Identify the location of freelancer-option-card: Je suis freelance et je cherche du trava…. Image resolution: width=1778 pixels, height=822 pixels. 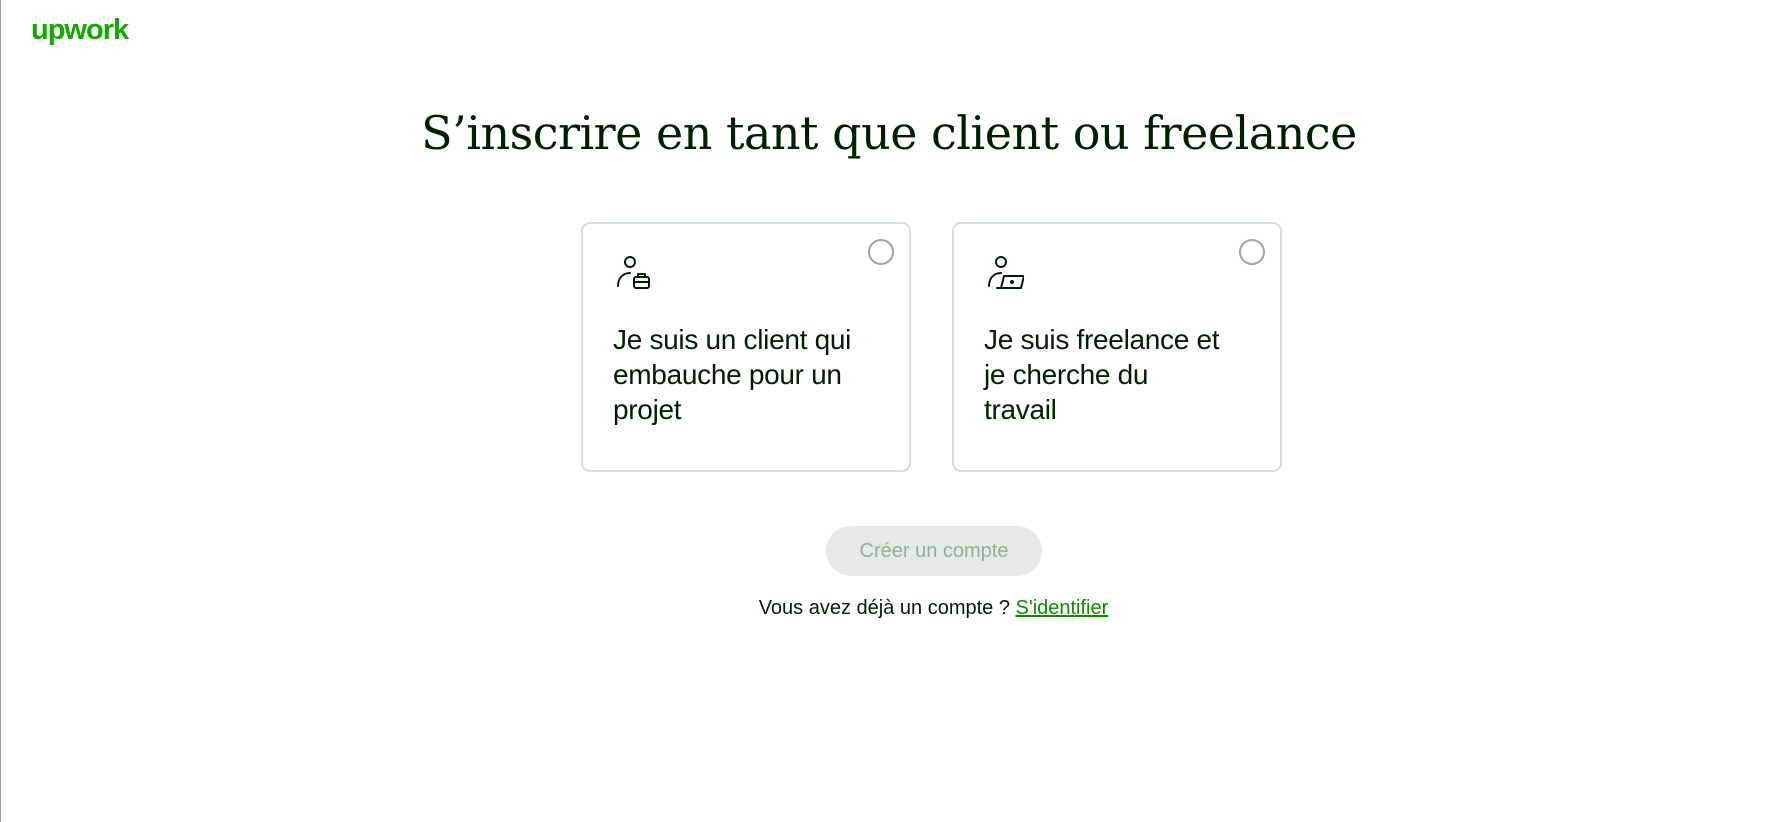
(1117, 347).